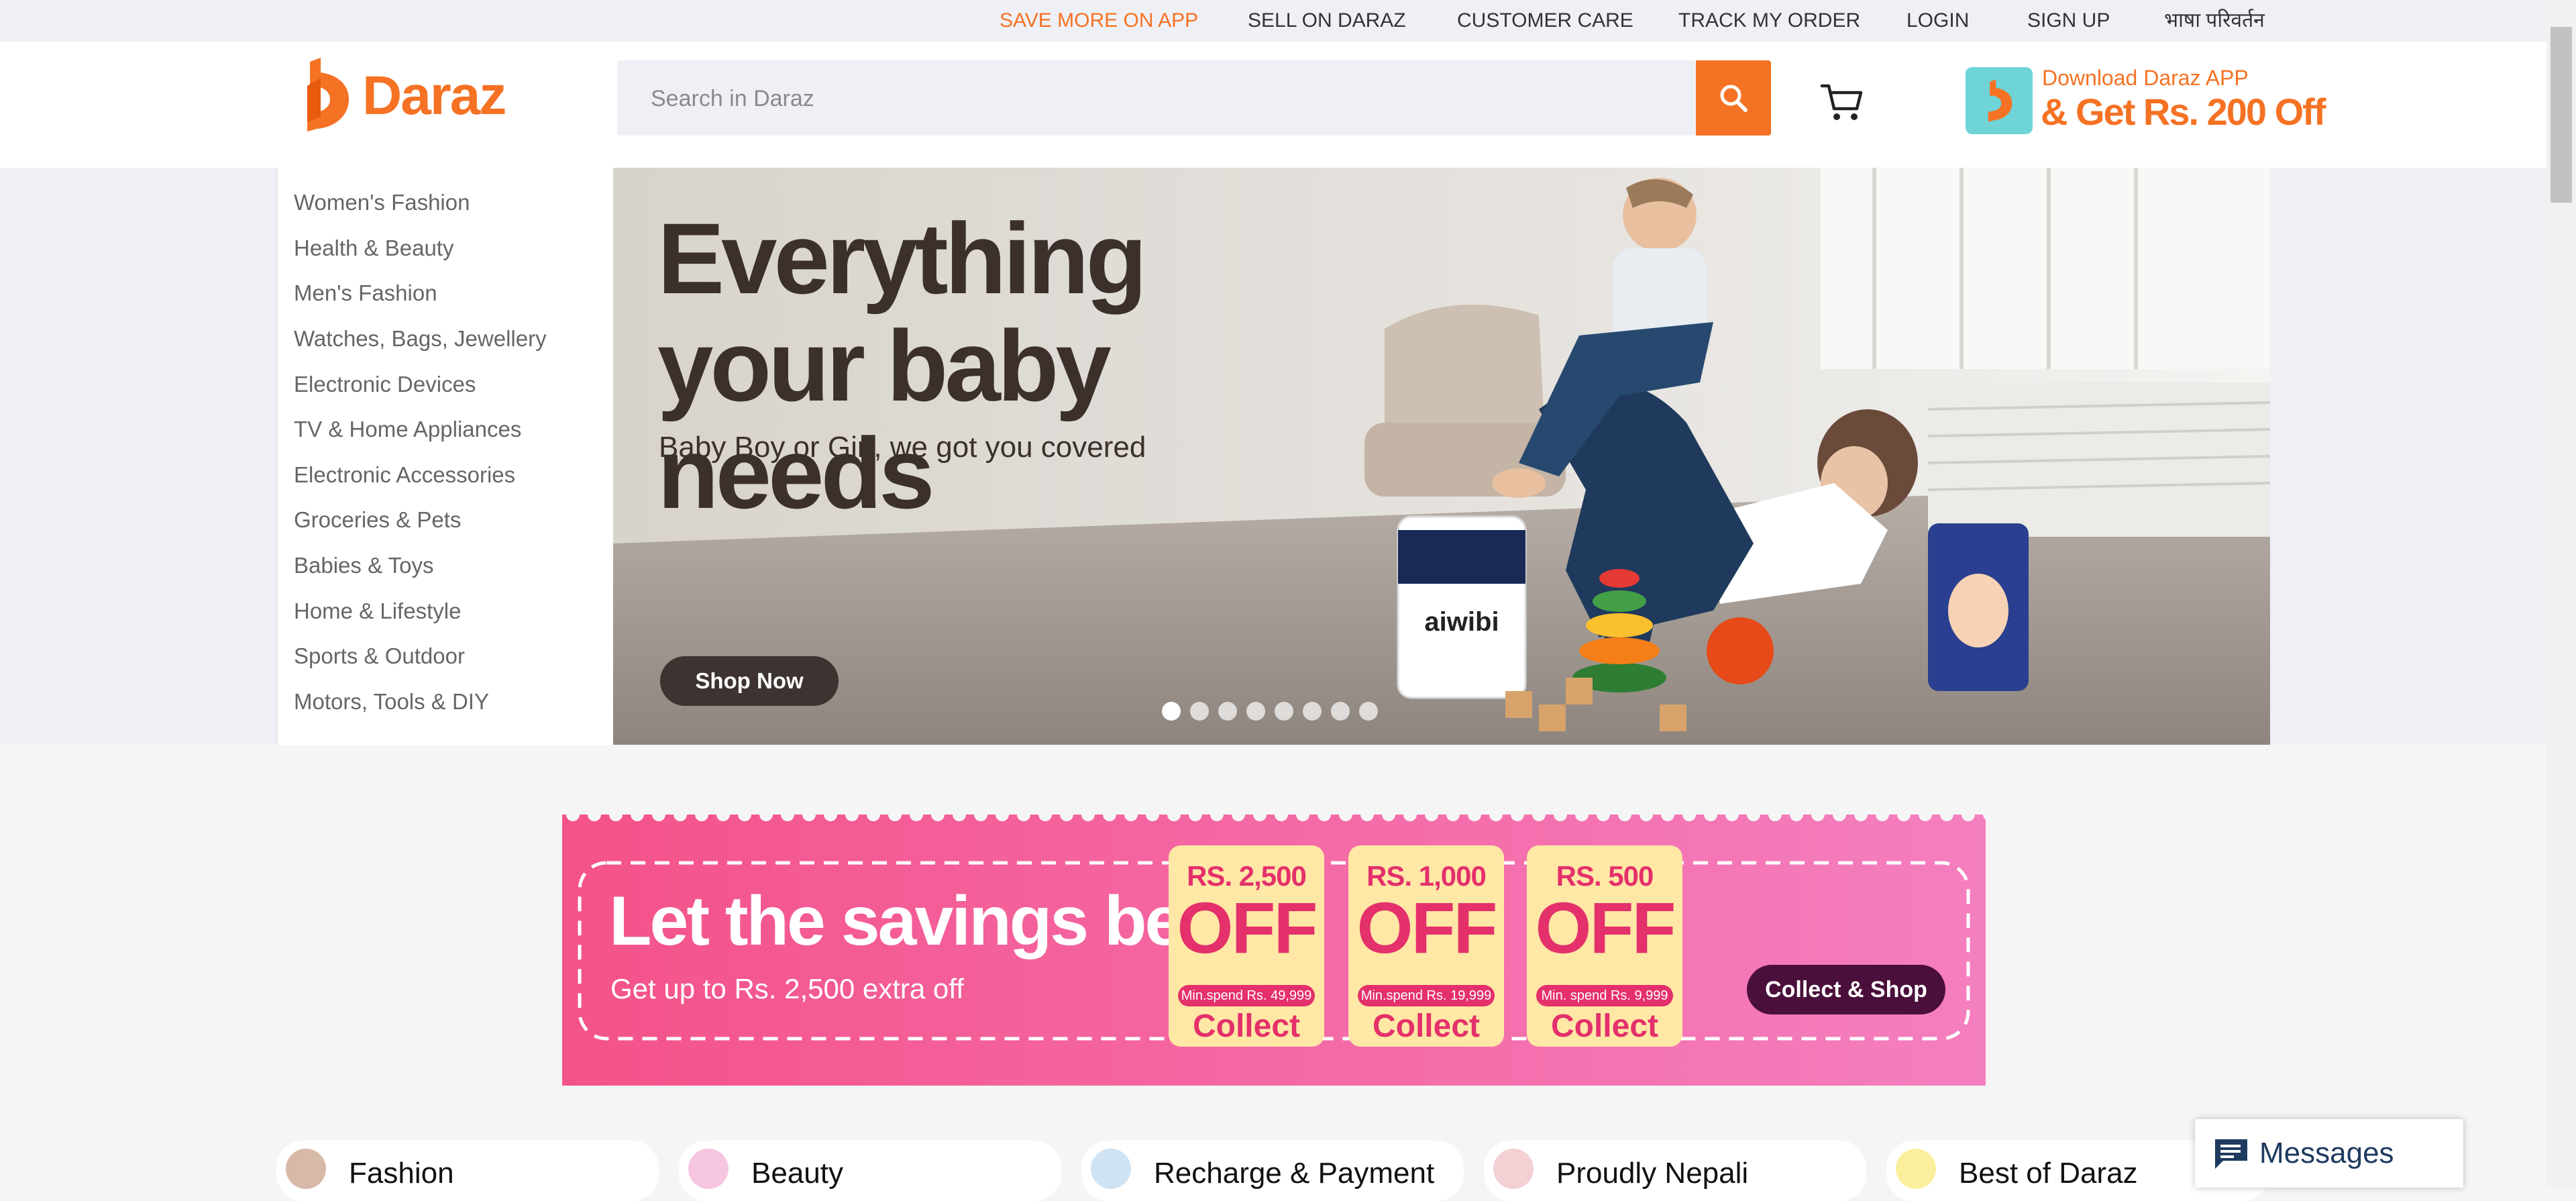 The height and width of the screenshot is (1201, 2576). Describe the element at coordinates (385, 384) in the screenshot. I see `category-electronic-devices: Electronic Devices` at that location.